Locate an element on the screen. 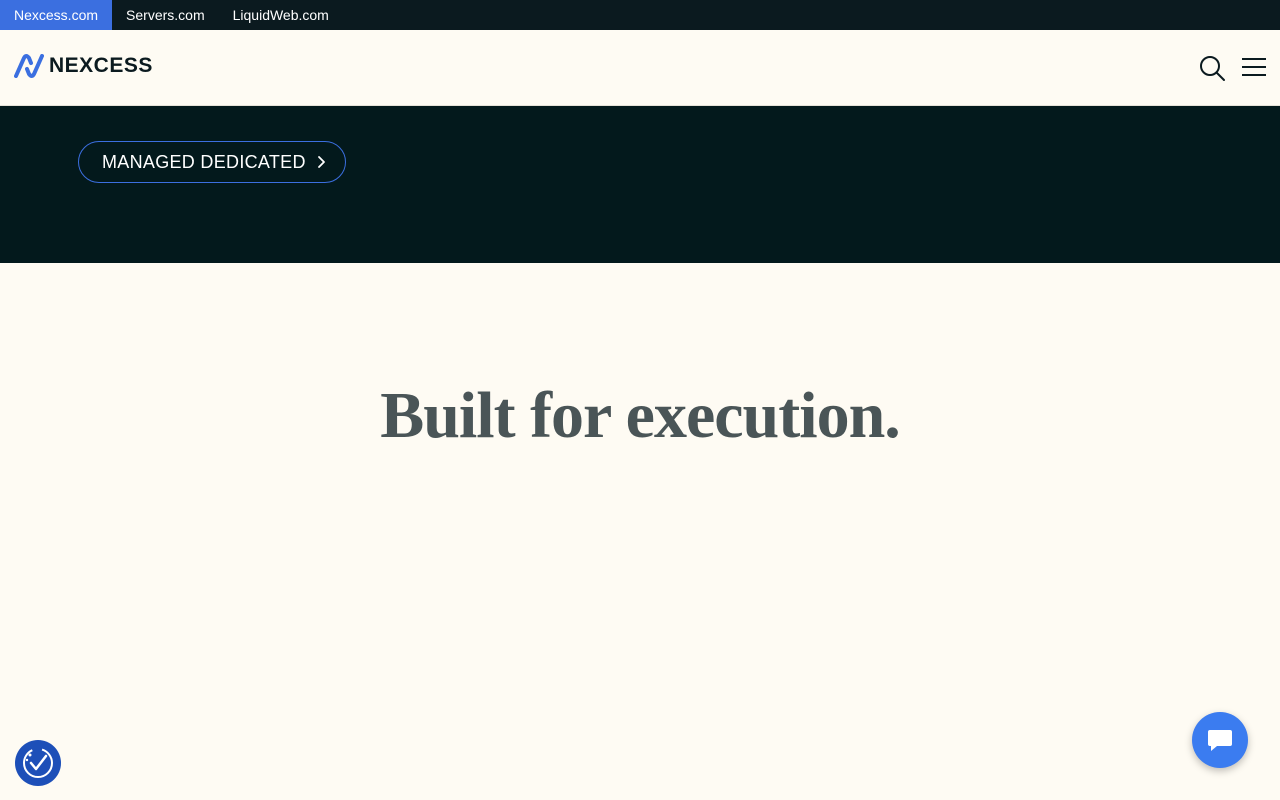  nexcess-logo: NEXCESS is located at coordinates (83, 66).